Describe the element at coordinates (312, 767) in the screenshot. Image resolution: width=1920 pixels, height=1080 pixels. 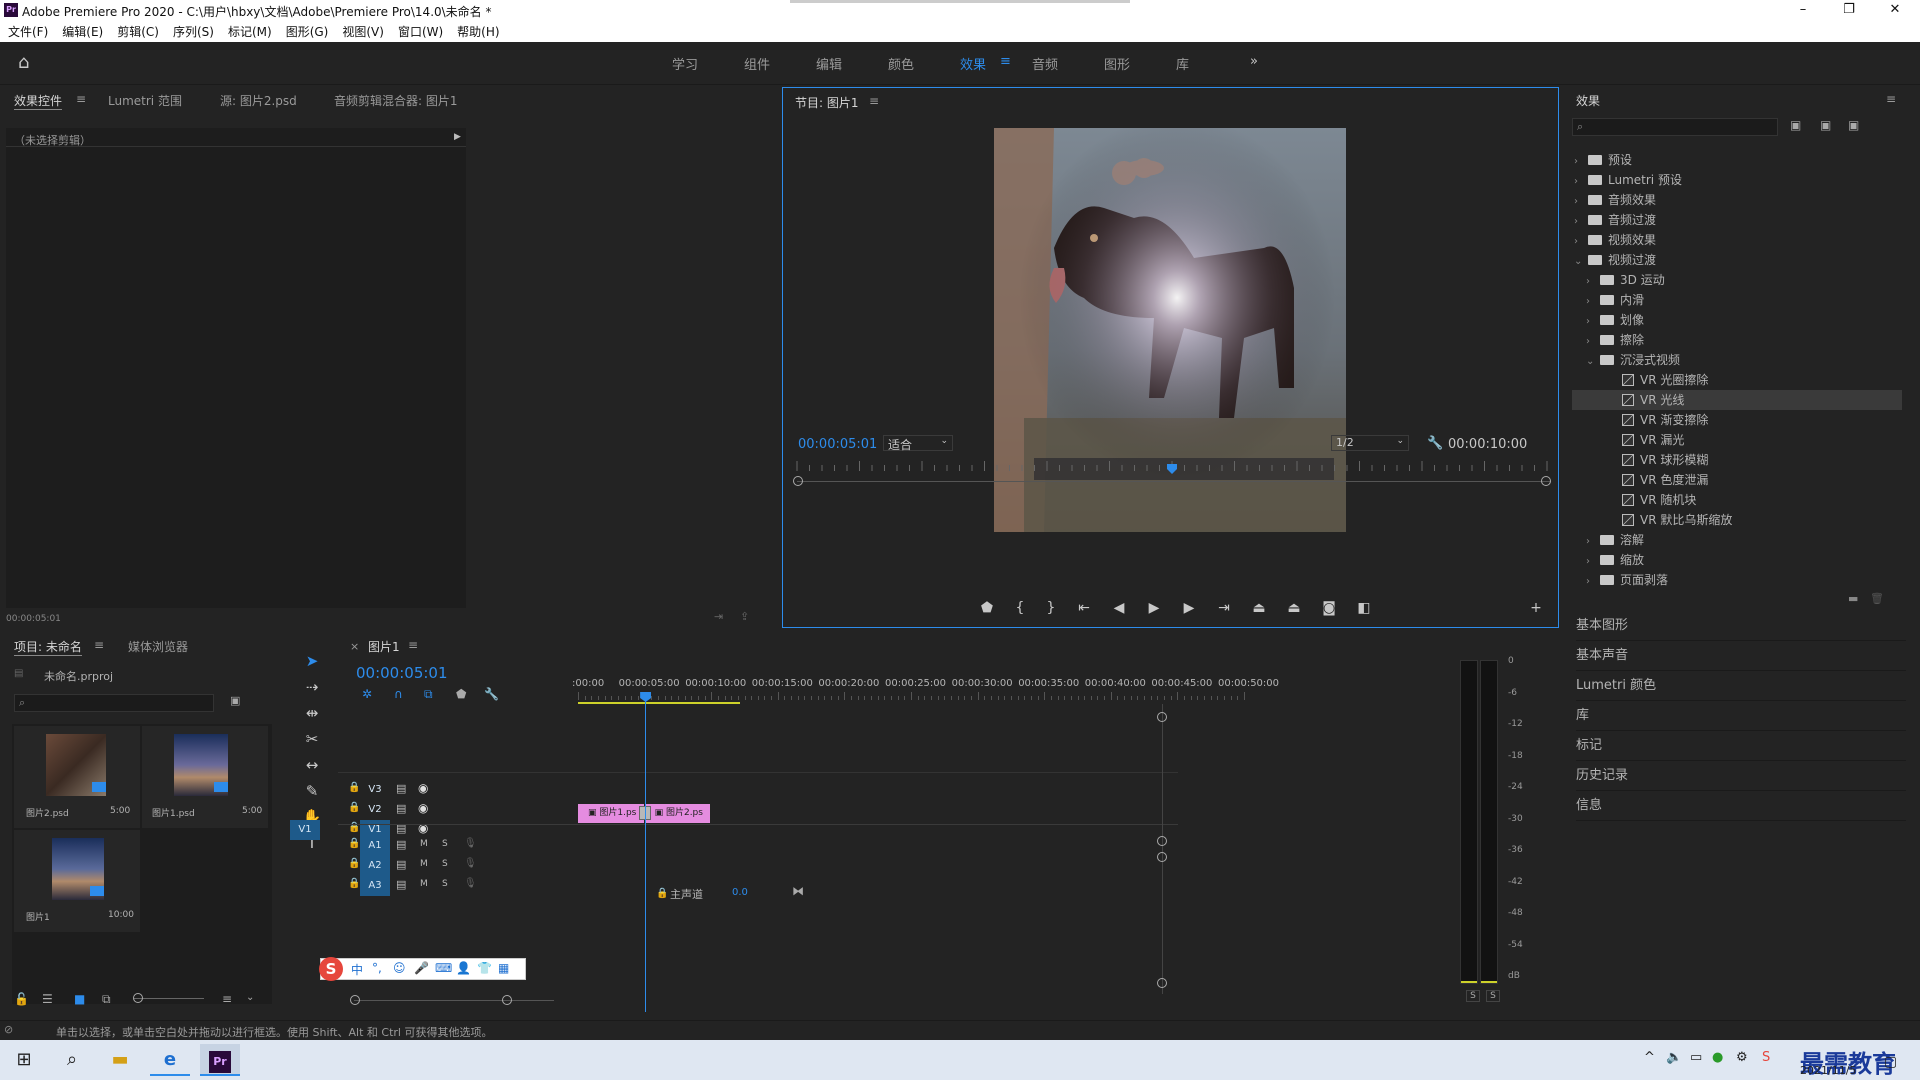
I see `slip-tool-icon: ↔` at that location.